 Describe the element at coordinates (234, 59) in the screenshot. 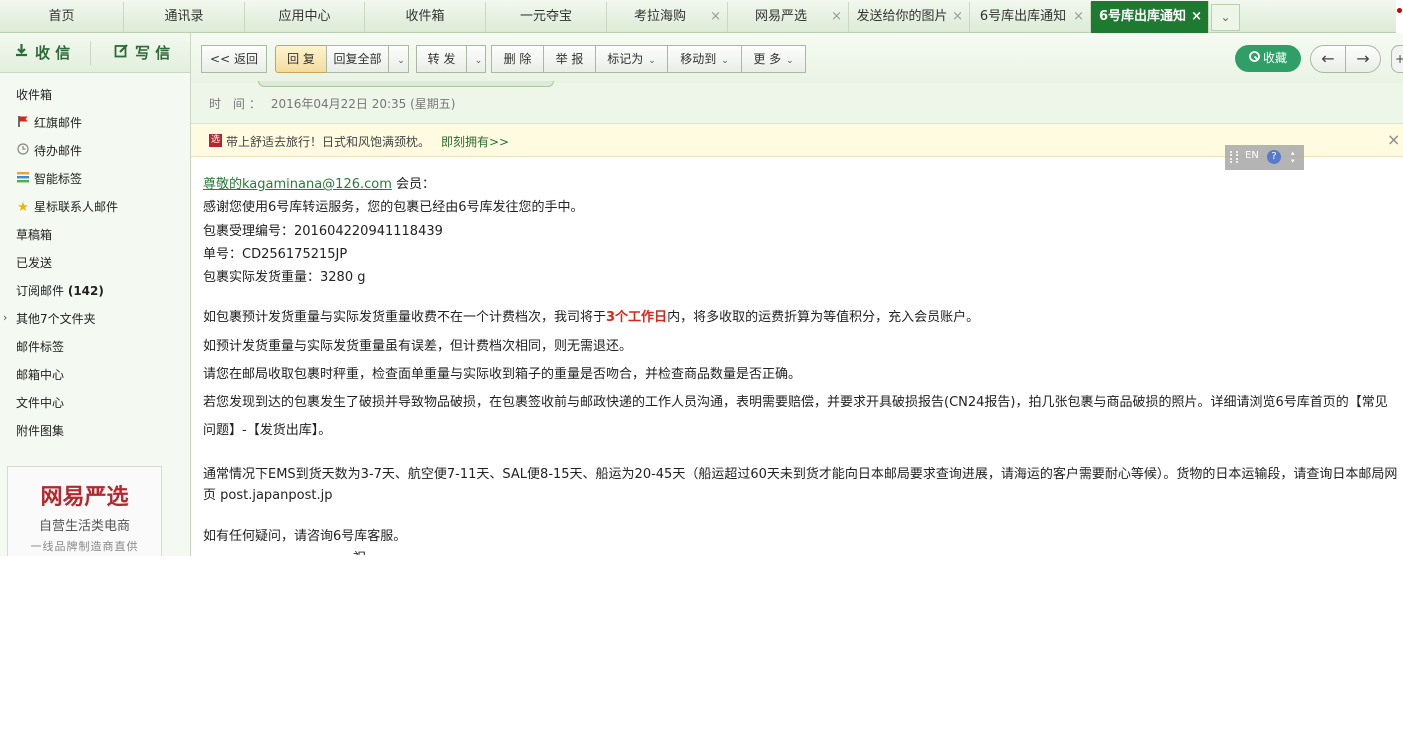

I see `back-button: << 返回` at that location.